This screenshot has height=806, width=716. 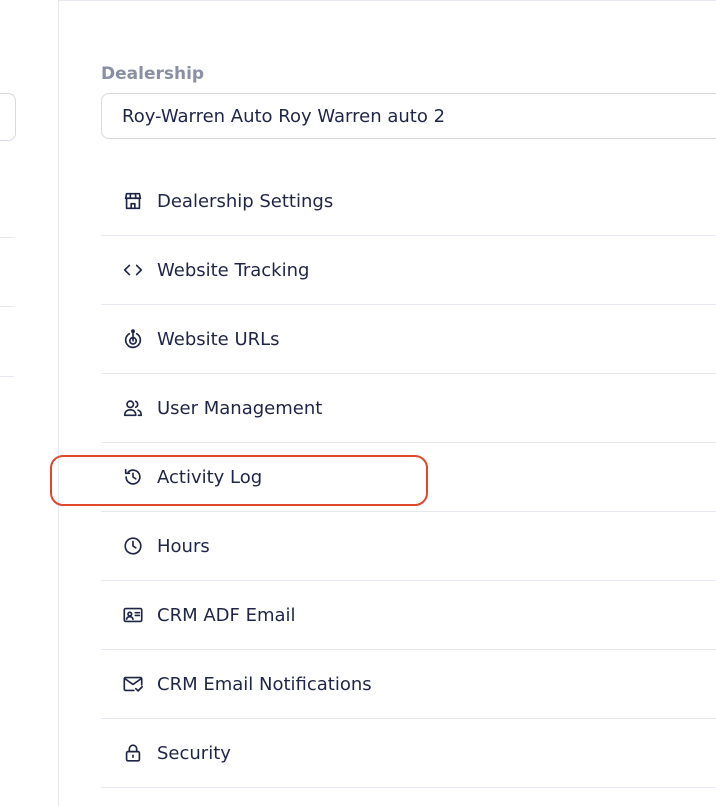 I want to click on menu-item-security: Security, so click(x=408, y=753).